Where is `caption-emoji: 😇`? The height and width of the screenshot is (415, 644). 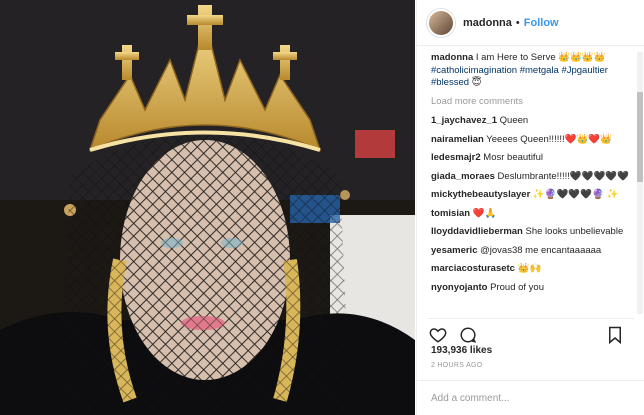 caption-emoji: 😇 is located at coordinates (476, 82).